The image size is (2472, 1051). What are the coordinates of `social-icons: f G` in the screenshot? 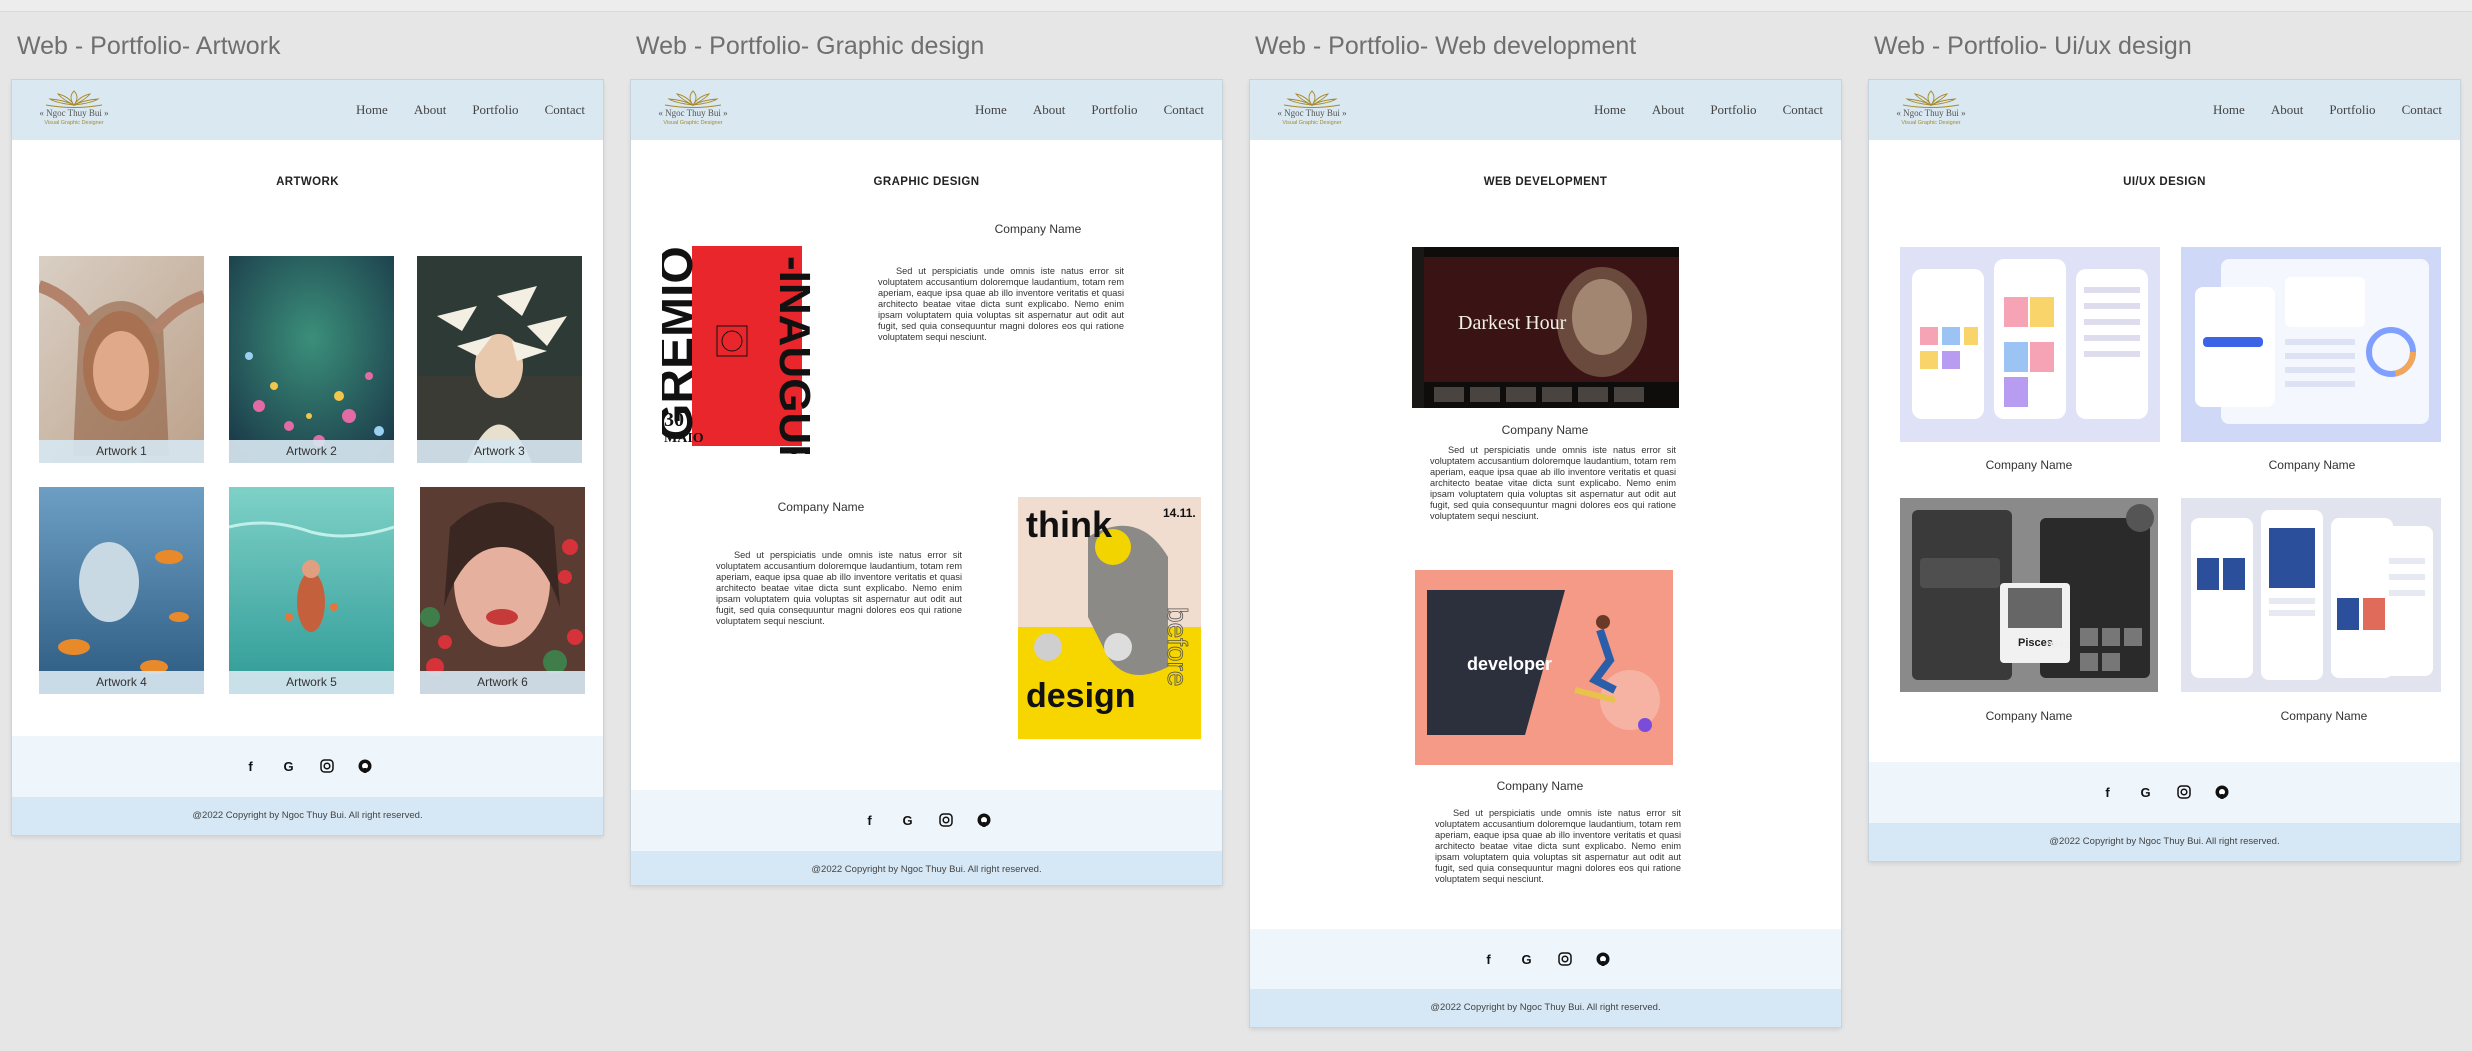 It's located at (926, 820).